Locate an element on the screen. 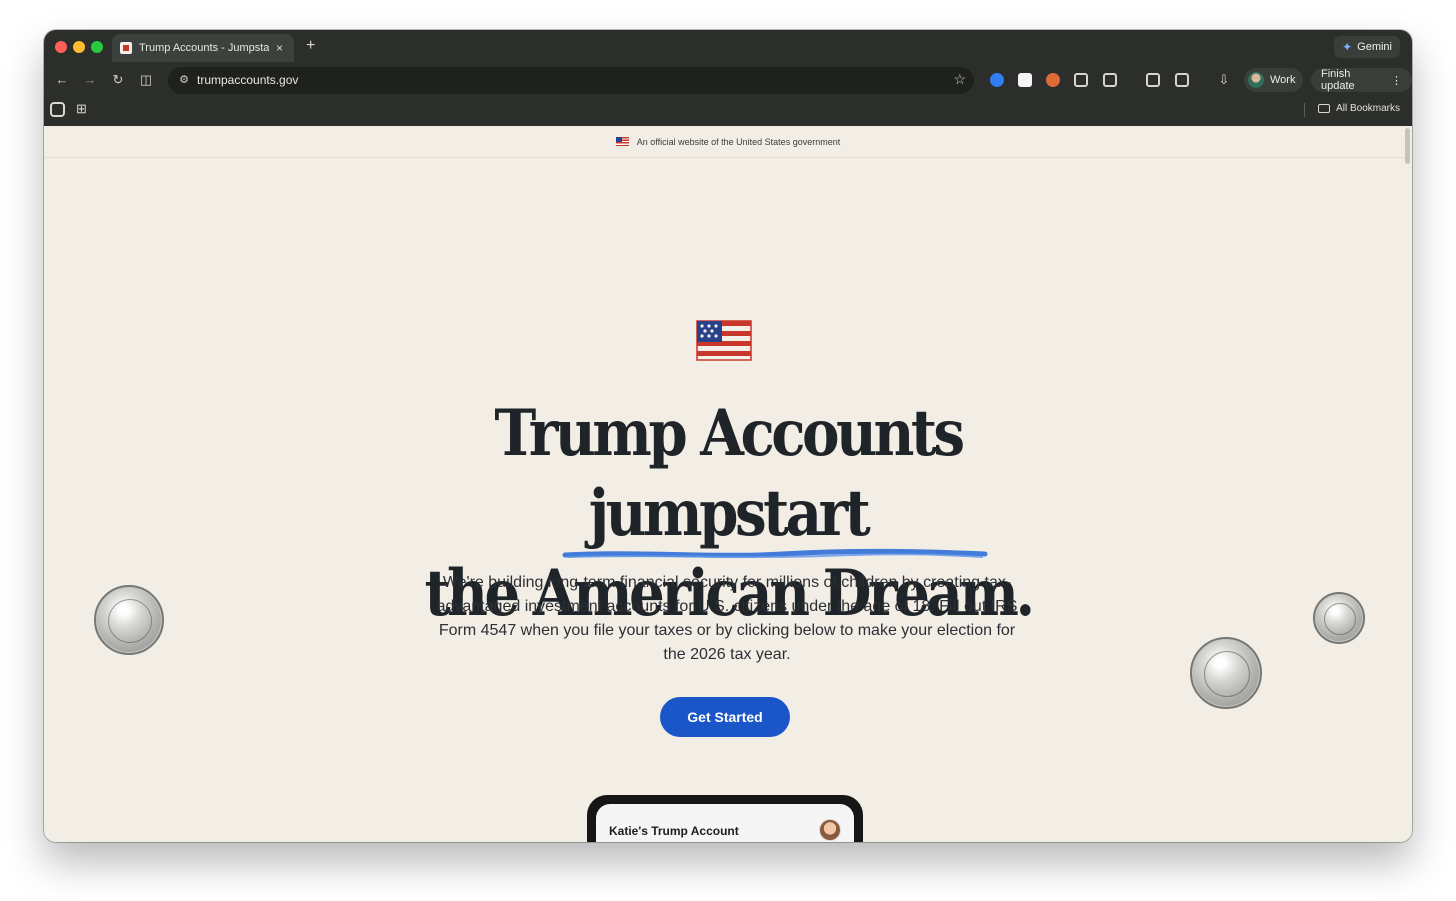  tab-trump-accounts: Trump Accounts - Jumpstarti × is located at coordinates (203, 48).